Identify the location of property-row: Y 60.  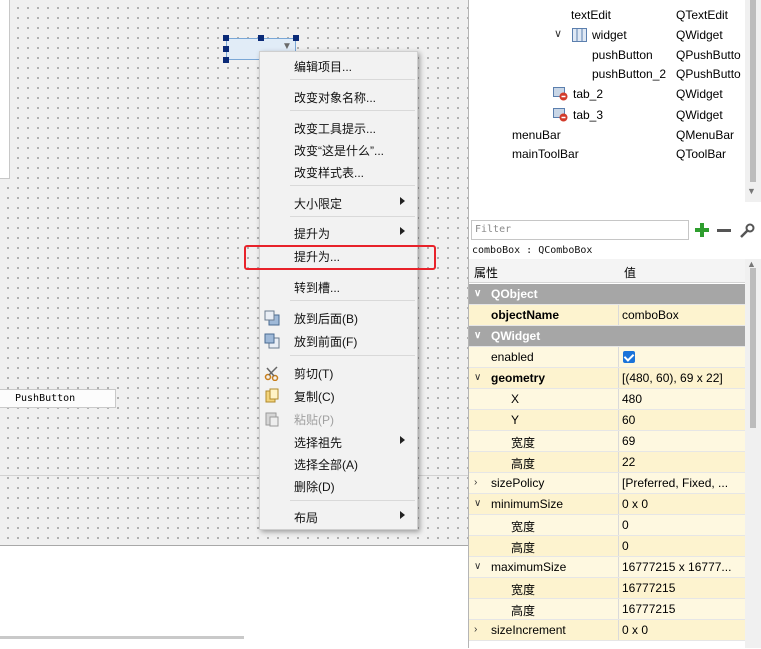
(607, 420).